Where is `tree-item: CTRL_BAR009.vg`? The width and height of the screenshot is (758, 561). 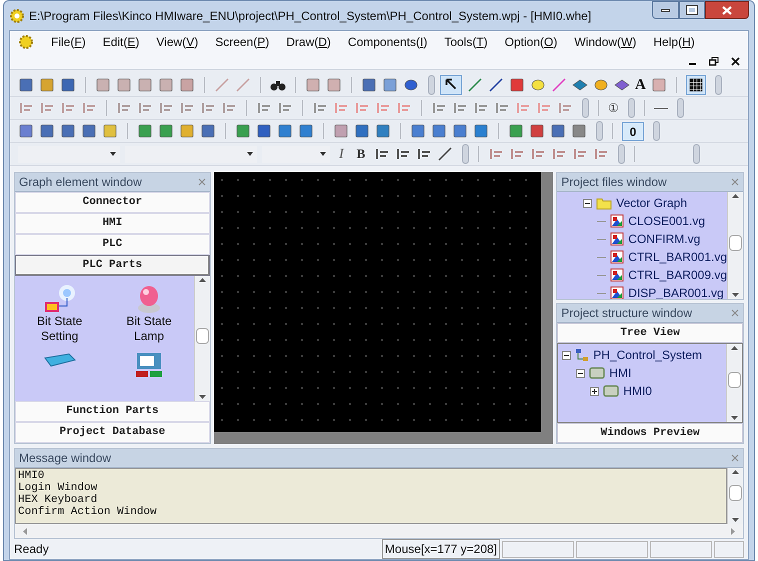
tree-item: CTRL_BAR009.vg is located at coordinates (677, 275).